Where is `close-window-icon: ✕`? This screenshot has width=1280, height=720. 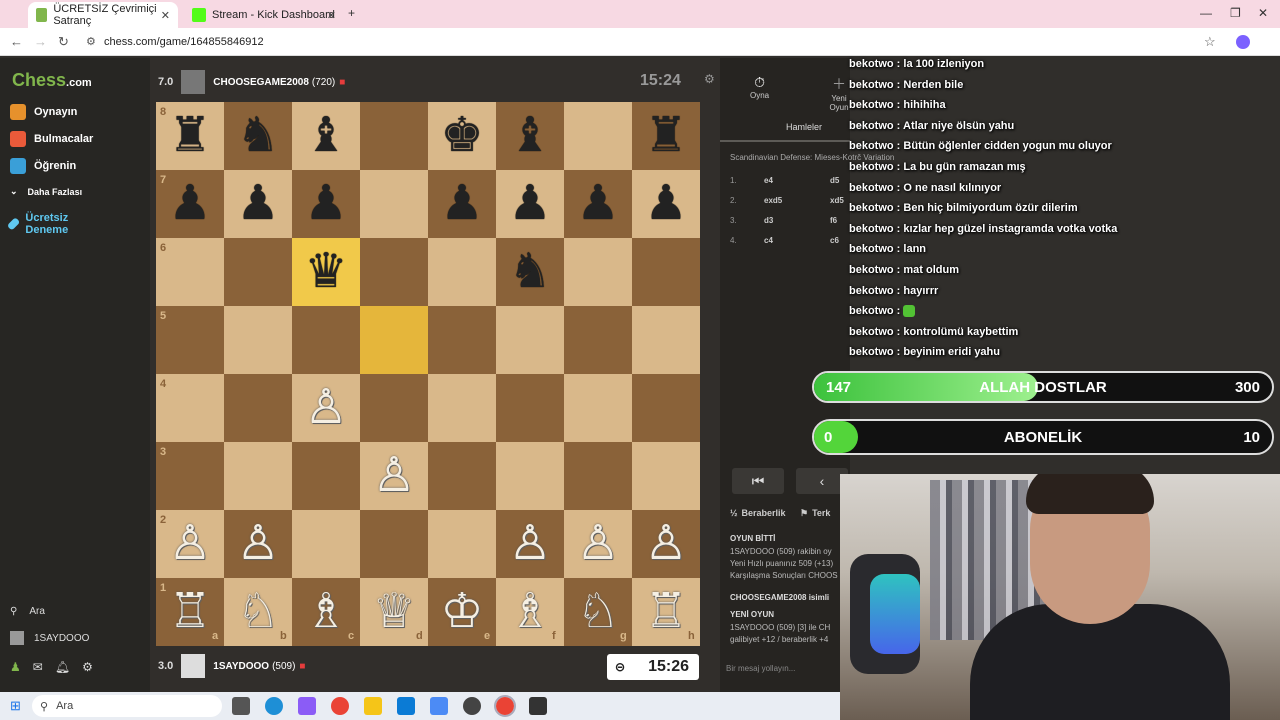
close-window-icon: ✕ is located at coordinates (1263, 13).